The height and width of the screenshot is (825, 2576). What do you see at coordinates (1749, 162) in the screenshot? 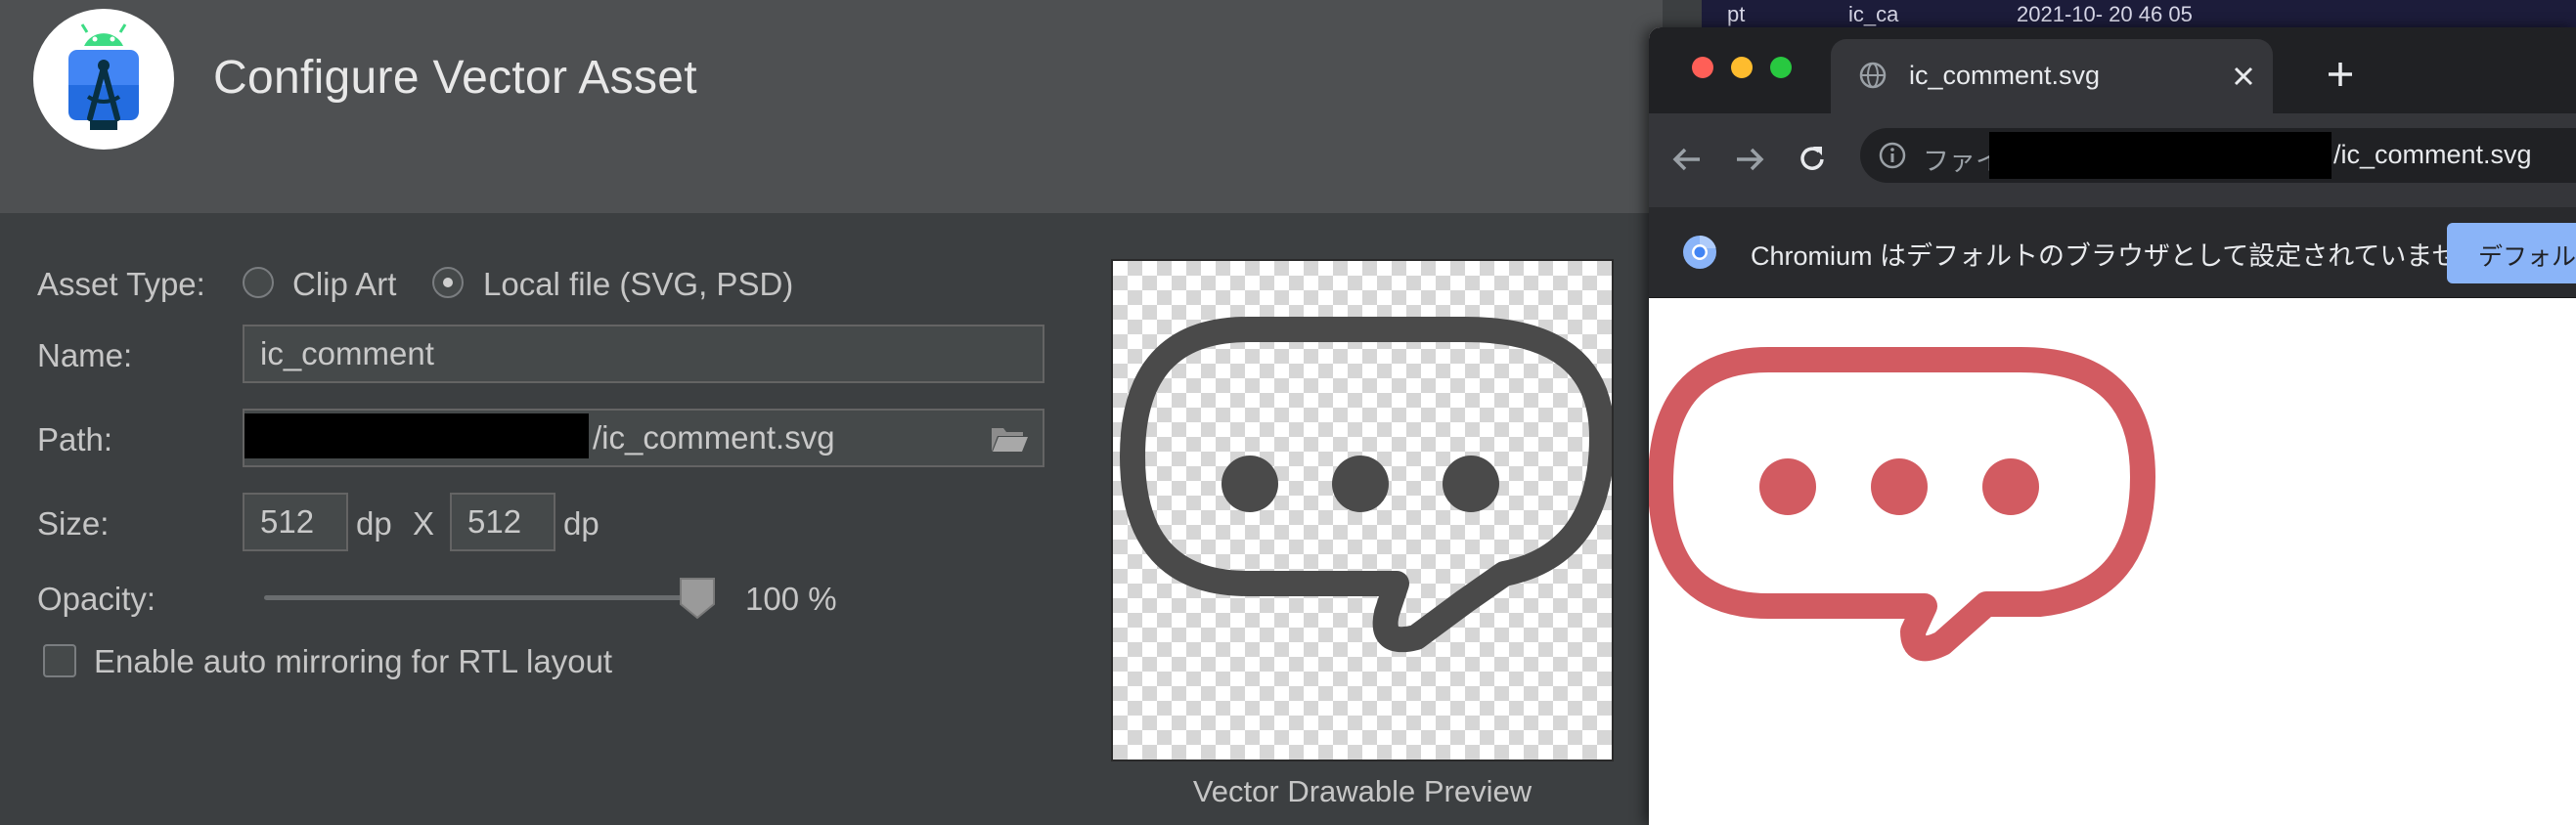
I see `forward-arrow-icon` at bounding box center [1749, 162].